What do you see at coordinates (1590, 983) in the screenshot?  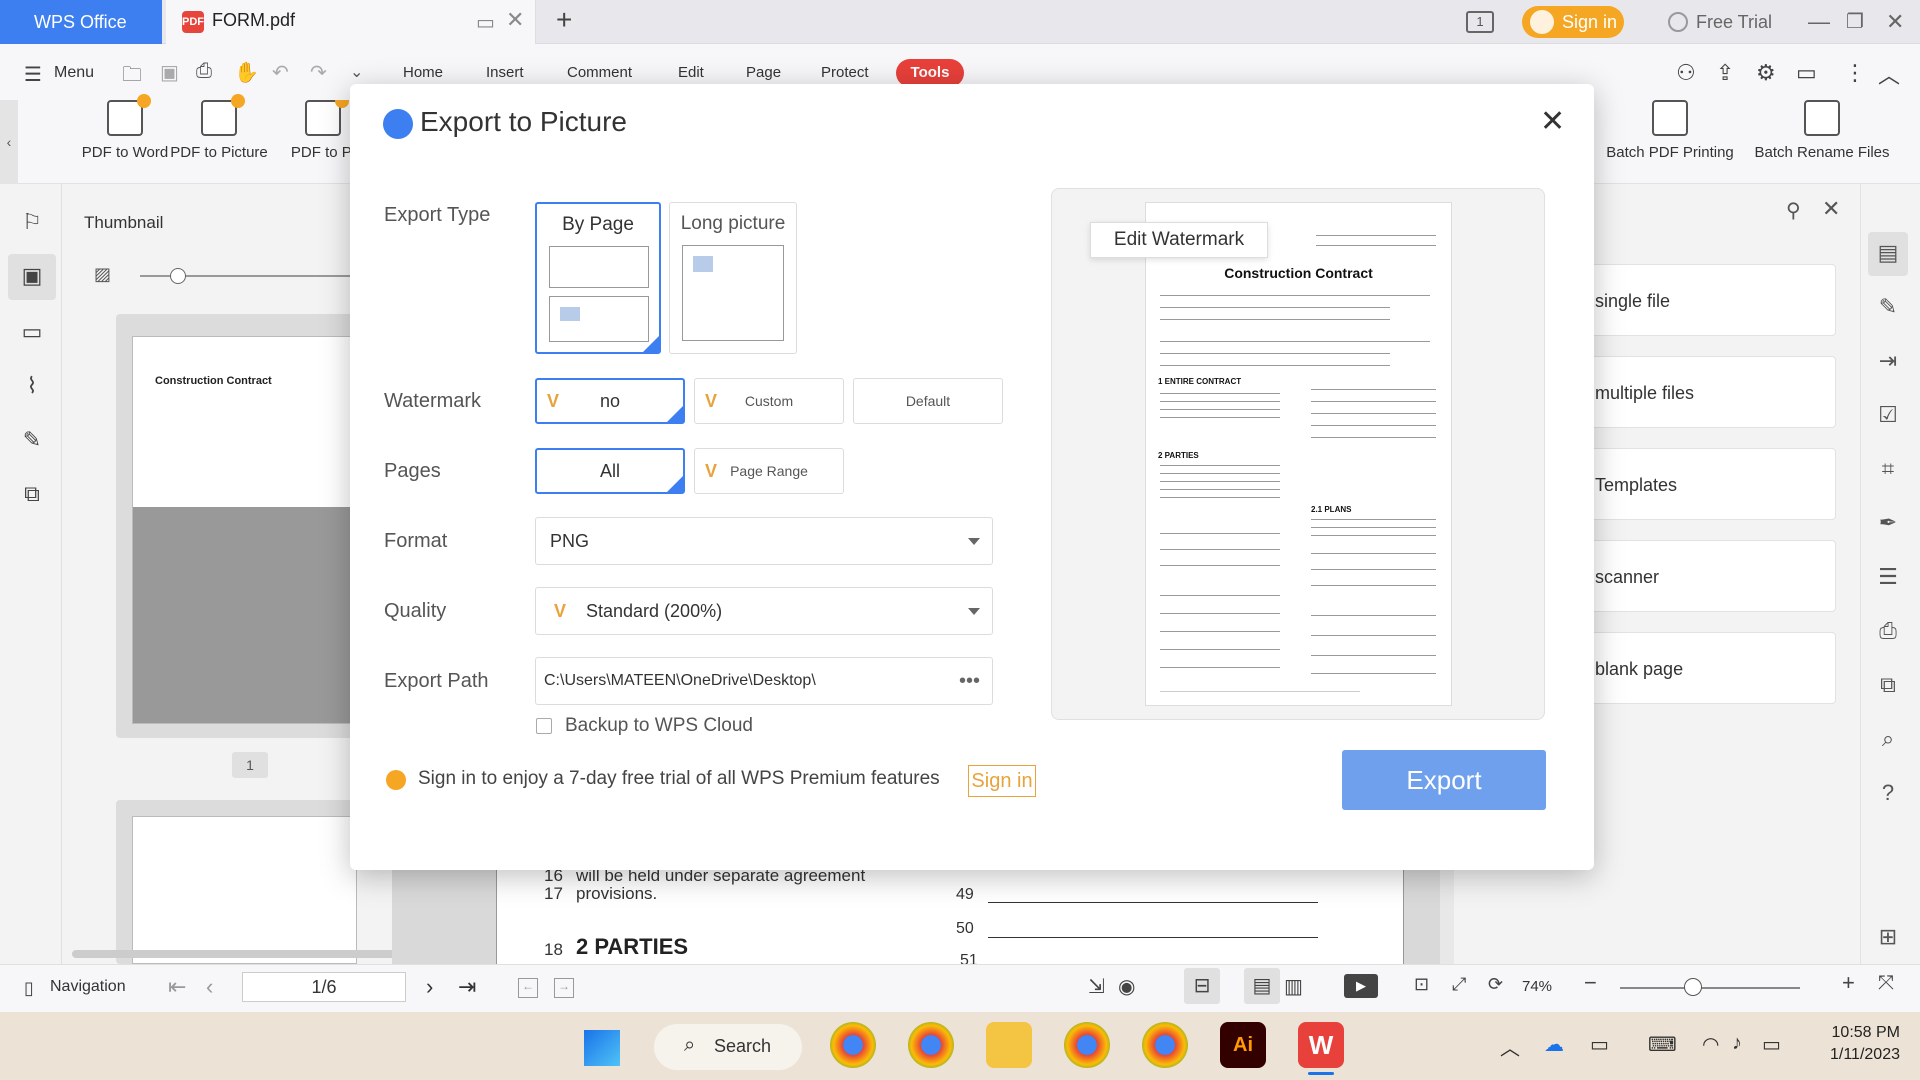 I see `zoom-out-icon: −` at bounding box center [1590, 983].